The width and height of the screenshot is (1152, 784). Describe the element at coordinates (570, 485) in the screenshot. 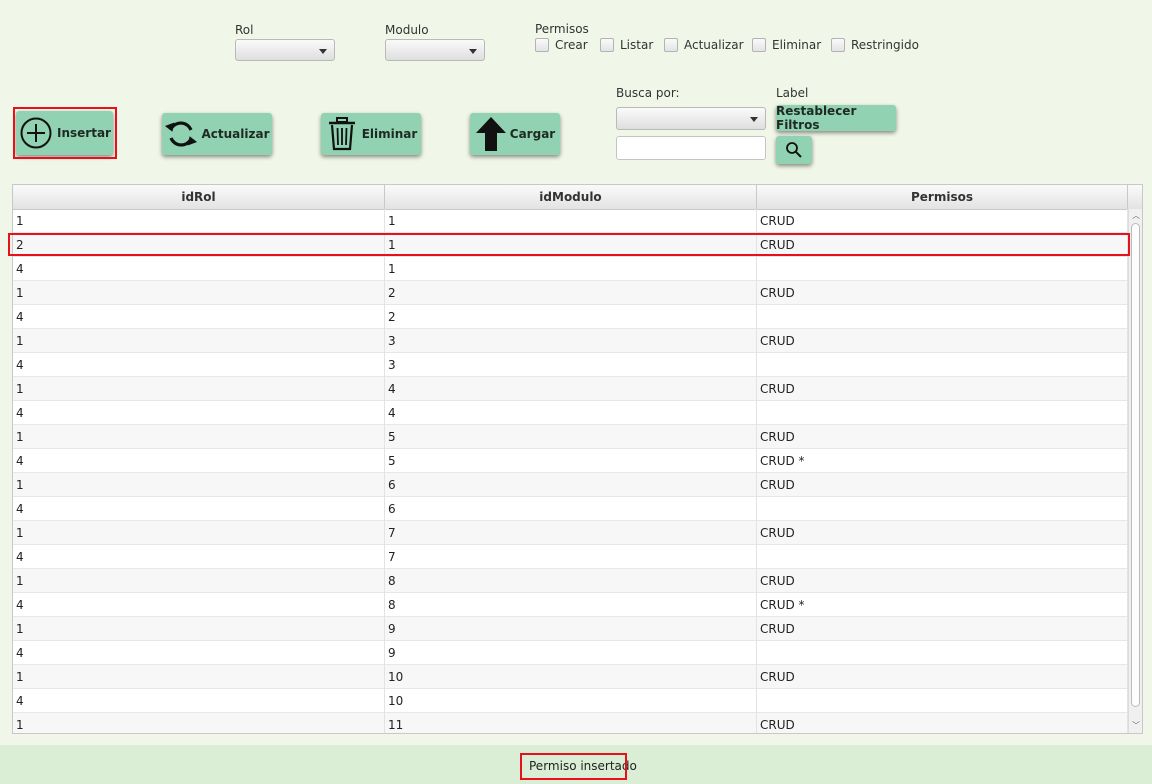

I see `table-row: 1 6 CRUD` at that location.